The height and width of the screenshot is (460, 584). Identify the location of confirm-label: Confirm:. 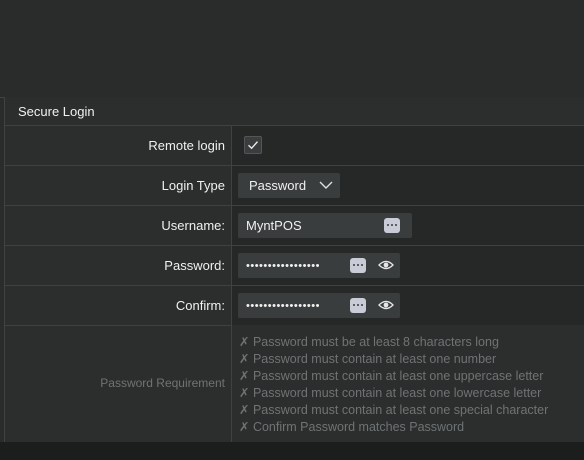
(200, 305).